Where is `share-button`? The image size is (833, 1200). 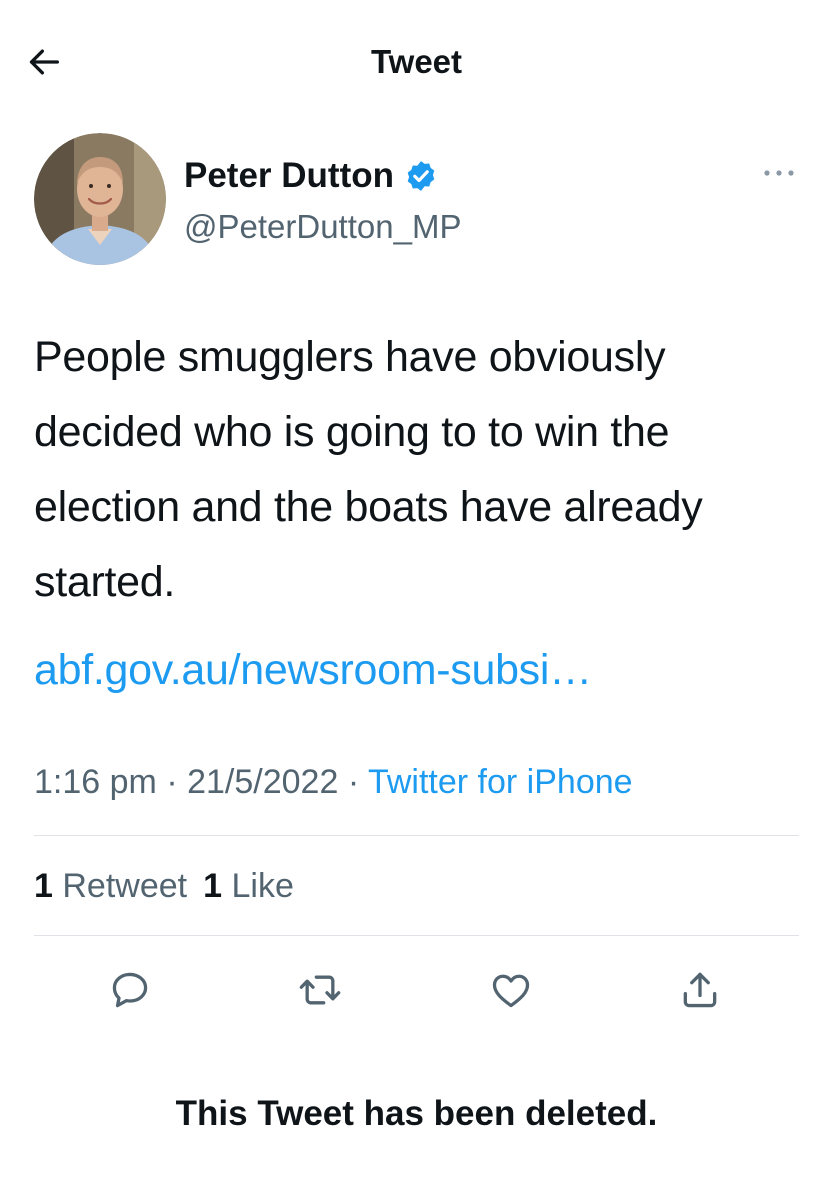 share-button is located at coordinates (700, 990).